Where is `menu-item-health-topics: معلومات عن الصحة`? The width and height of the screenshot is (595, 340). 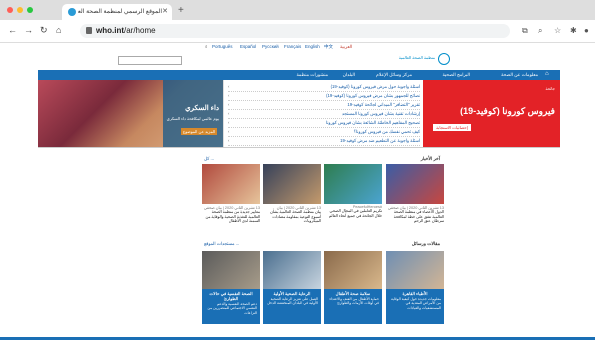
menu-item-health-topics: معلومات عن الصحة is located at coordinates (519, 75).